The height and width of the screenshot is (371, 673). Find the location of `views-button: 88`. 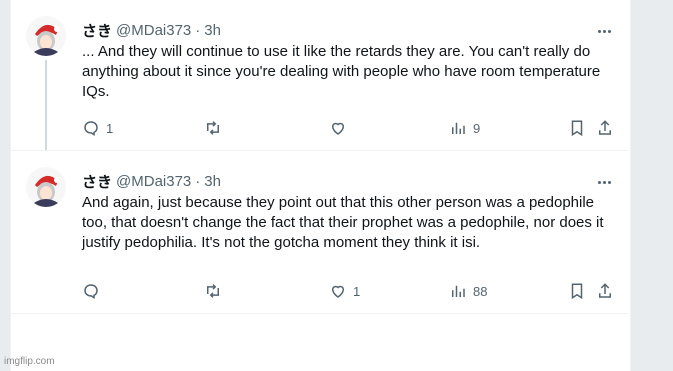

views-button: 88 is located at coordinates (468, 291).